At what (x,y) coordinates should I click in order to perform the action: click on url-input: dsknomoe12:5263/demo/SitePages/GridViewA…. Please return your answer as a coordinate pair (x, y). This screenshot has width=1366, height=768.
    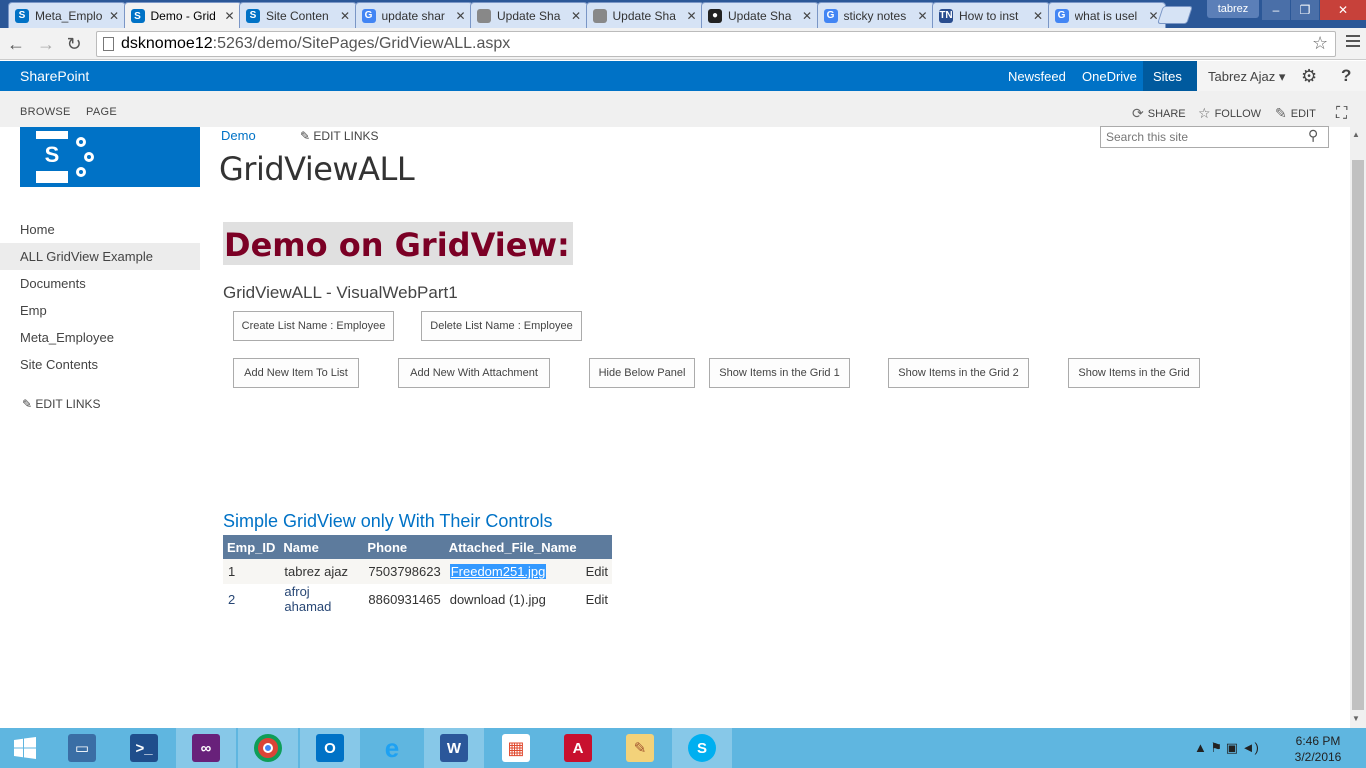
    Looking at the image, I should click on (716, 44).